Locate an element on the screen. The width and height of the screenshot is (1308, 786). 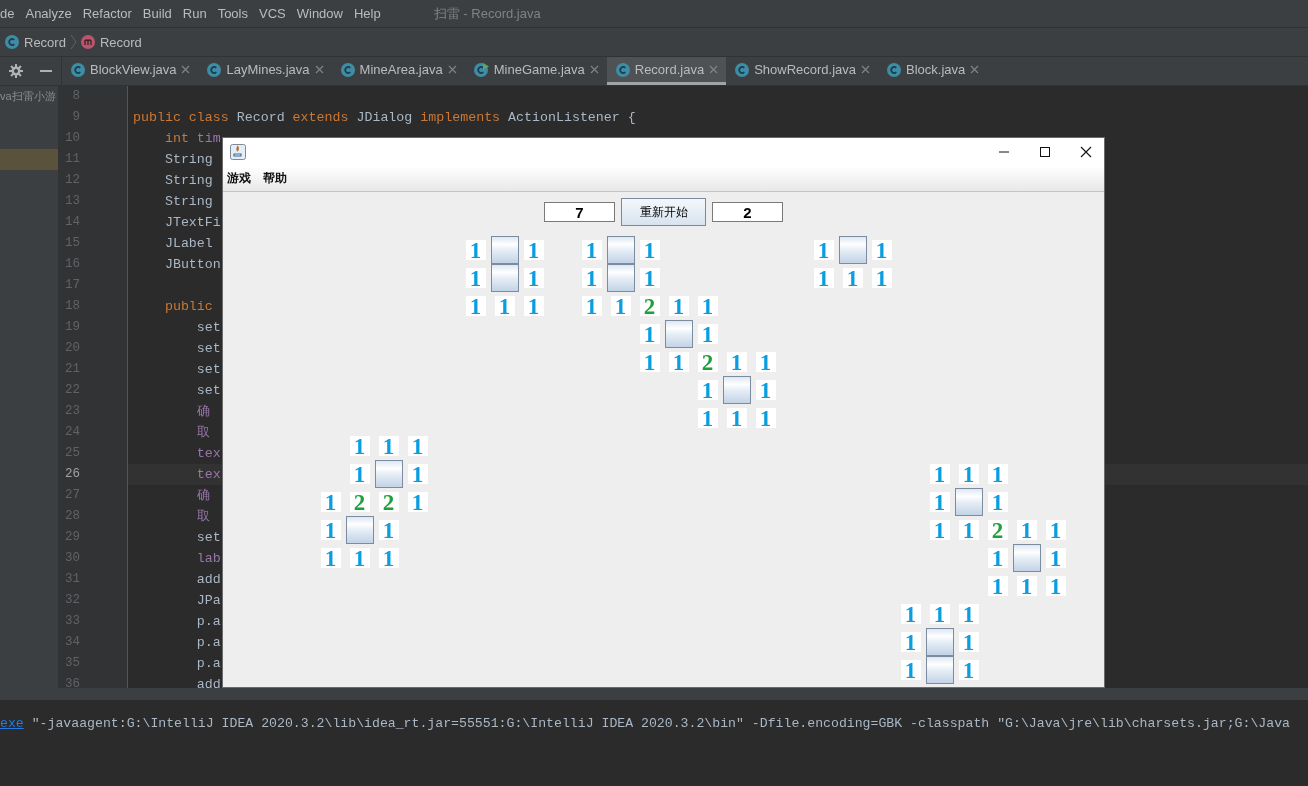
menu-item: VCS is located at coordinates (272, 13).